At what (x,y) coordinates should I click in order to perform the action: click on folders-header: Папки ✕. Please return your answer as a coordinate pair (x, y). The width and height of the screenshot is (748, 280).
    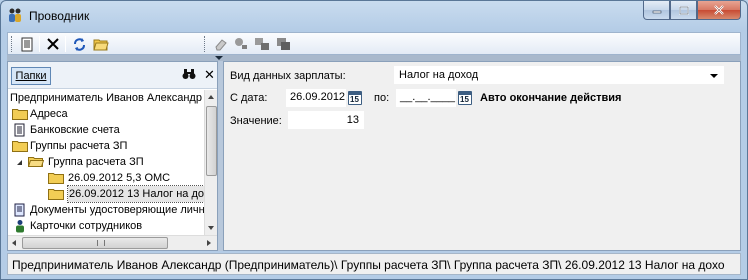
    Looking at the image, I should click on (112, 75).